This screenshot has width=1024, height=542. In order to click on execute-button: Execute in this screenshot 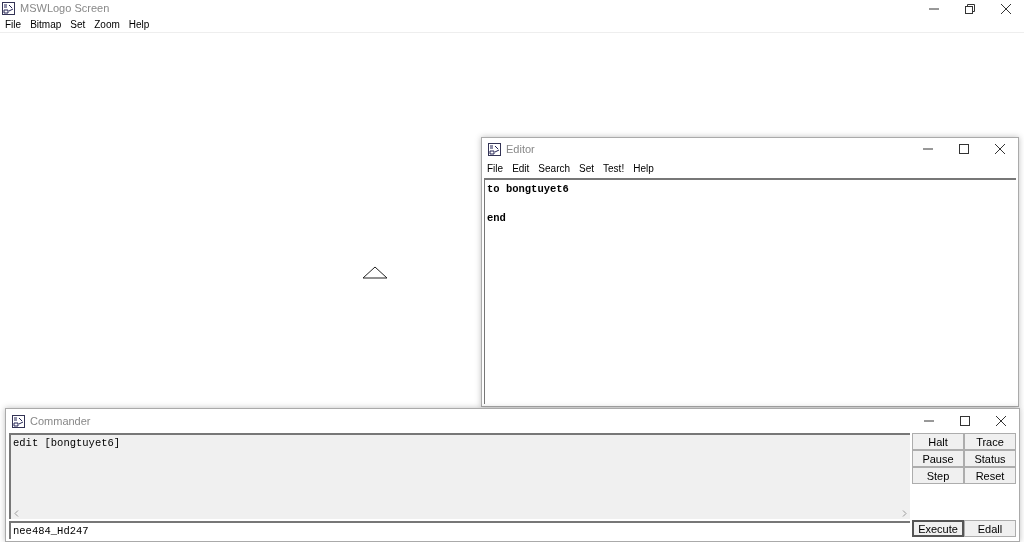, I will do `click(938, 528)`.